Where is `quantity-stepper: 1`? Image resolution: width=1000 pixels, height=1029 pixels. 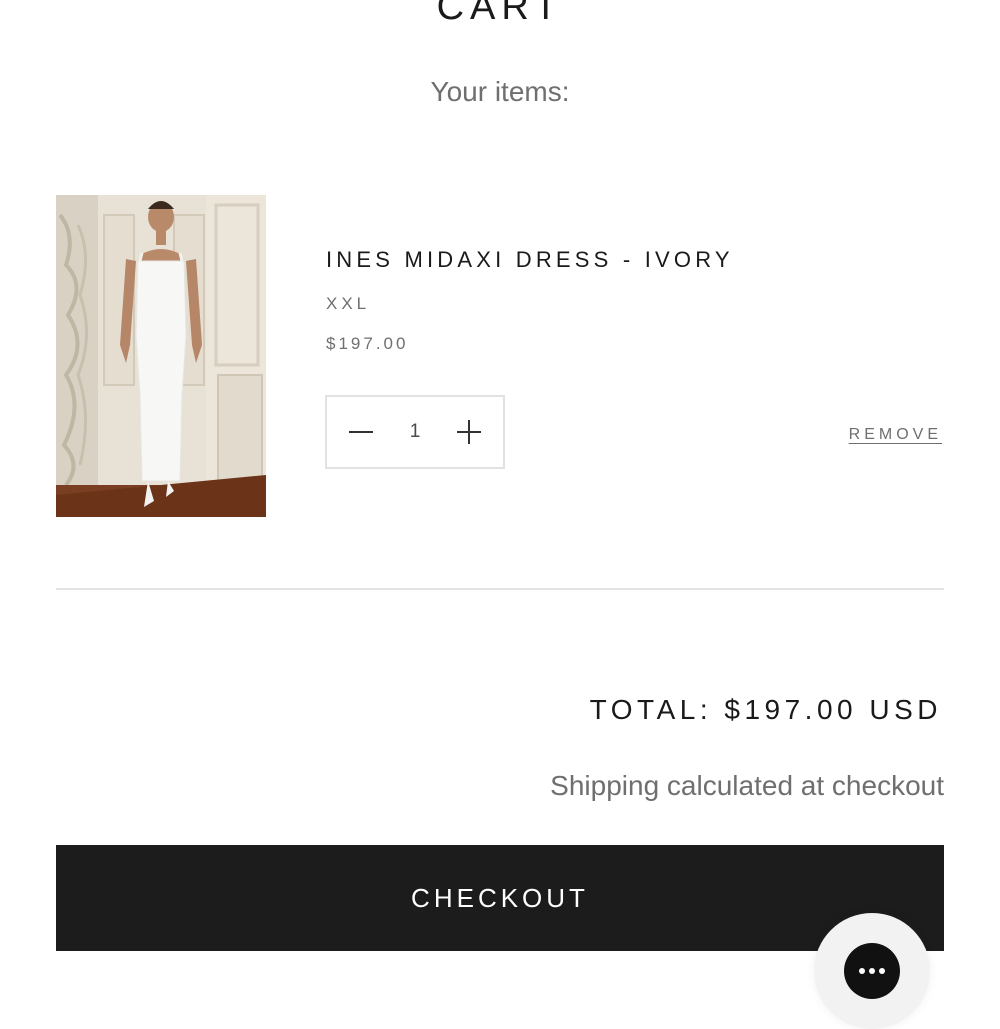 quantity-stepper: 1 is located at coordinates (415, 432).